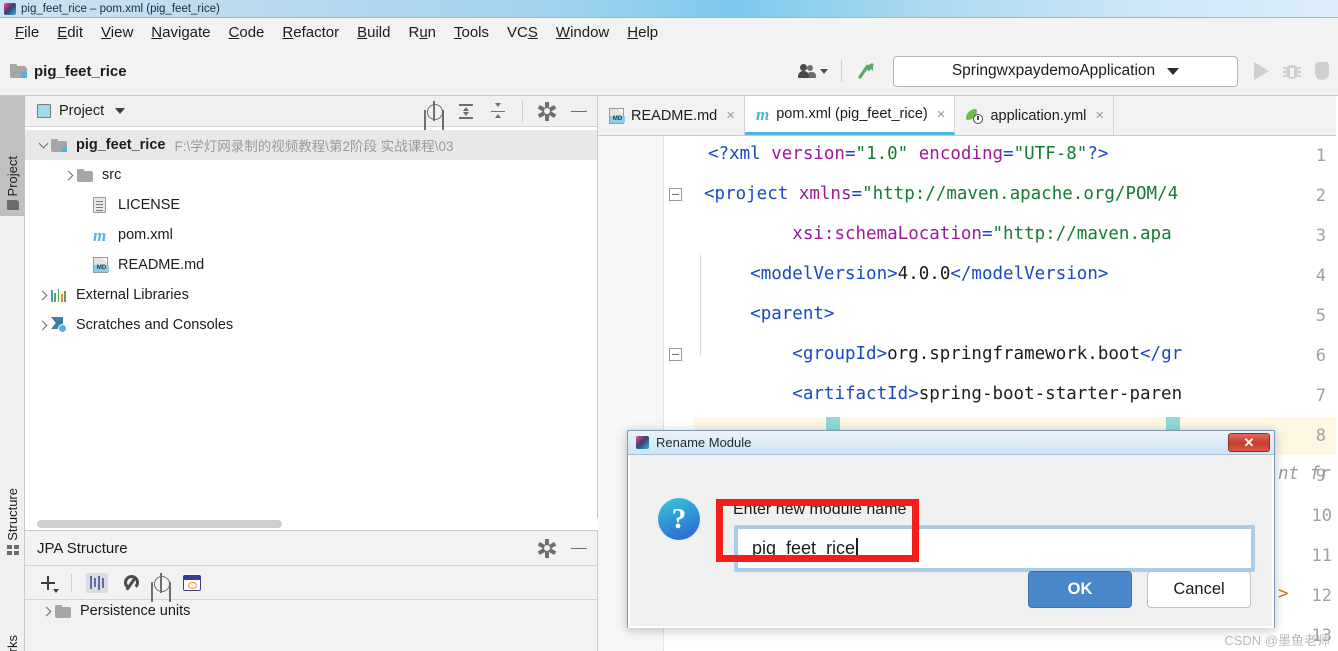  What do you see at coordinates (311, 524) in the screenshot?
I see `project-panel-horizontal-scrollbar` at bounding box center [311, 524].